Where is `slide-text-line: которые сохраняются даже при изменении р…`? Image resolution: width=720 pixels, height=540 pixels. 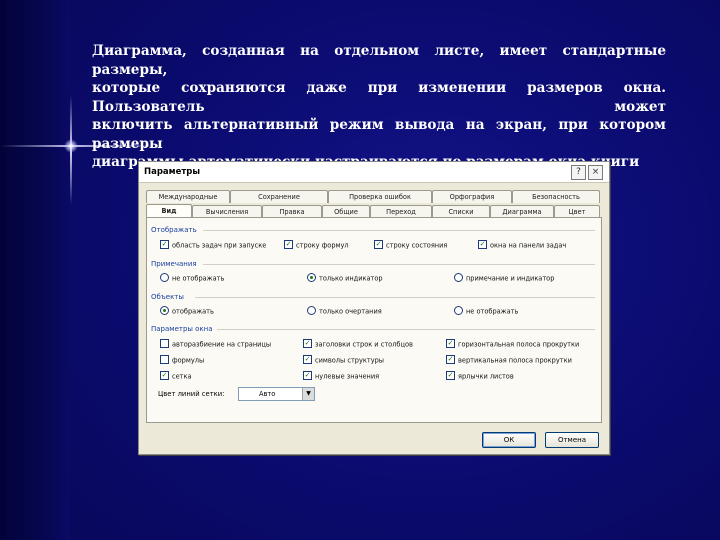
slide-text-line: которые сохраняются даже при изменении р… is located at coordinates (379, 97).